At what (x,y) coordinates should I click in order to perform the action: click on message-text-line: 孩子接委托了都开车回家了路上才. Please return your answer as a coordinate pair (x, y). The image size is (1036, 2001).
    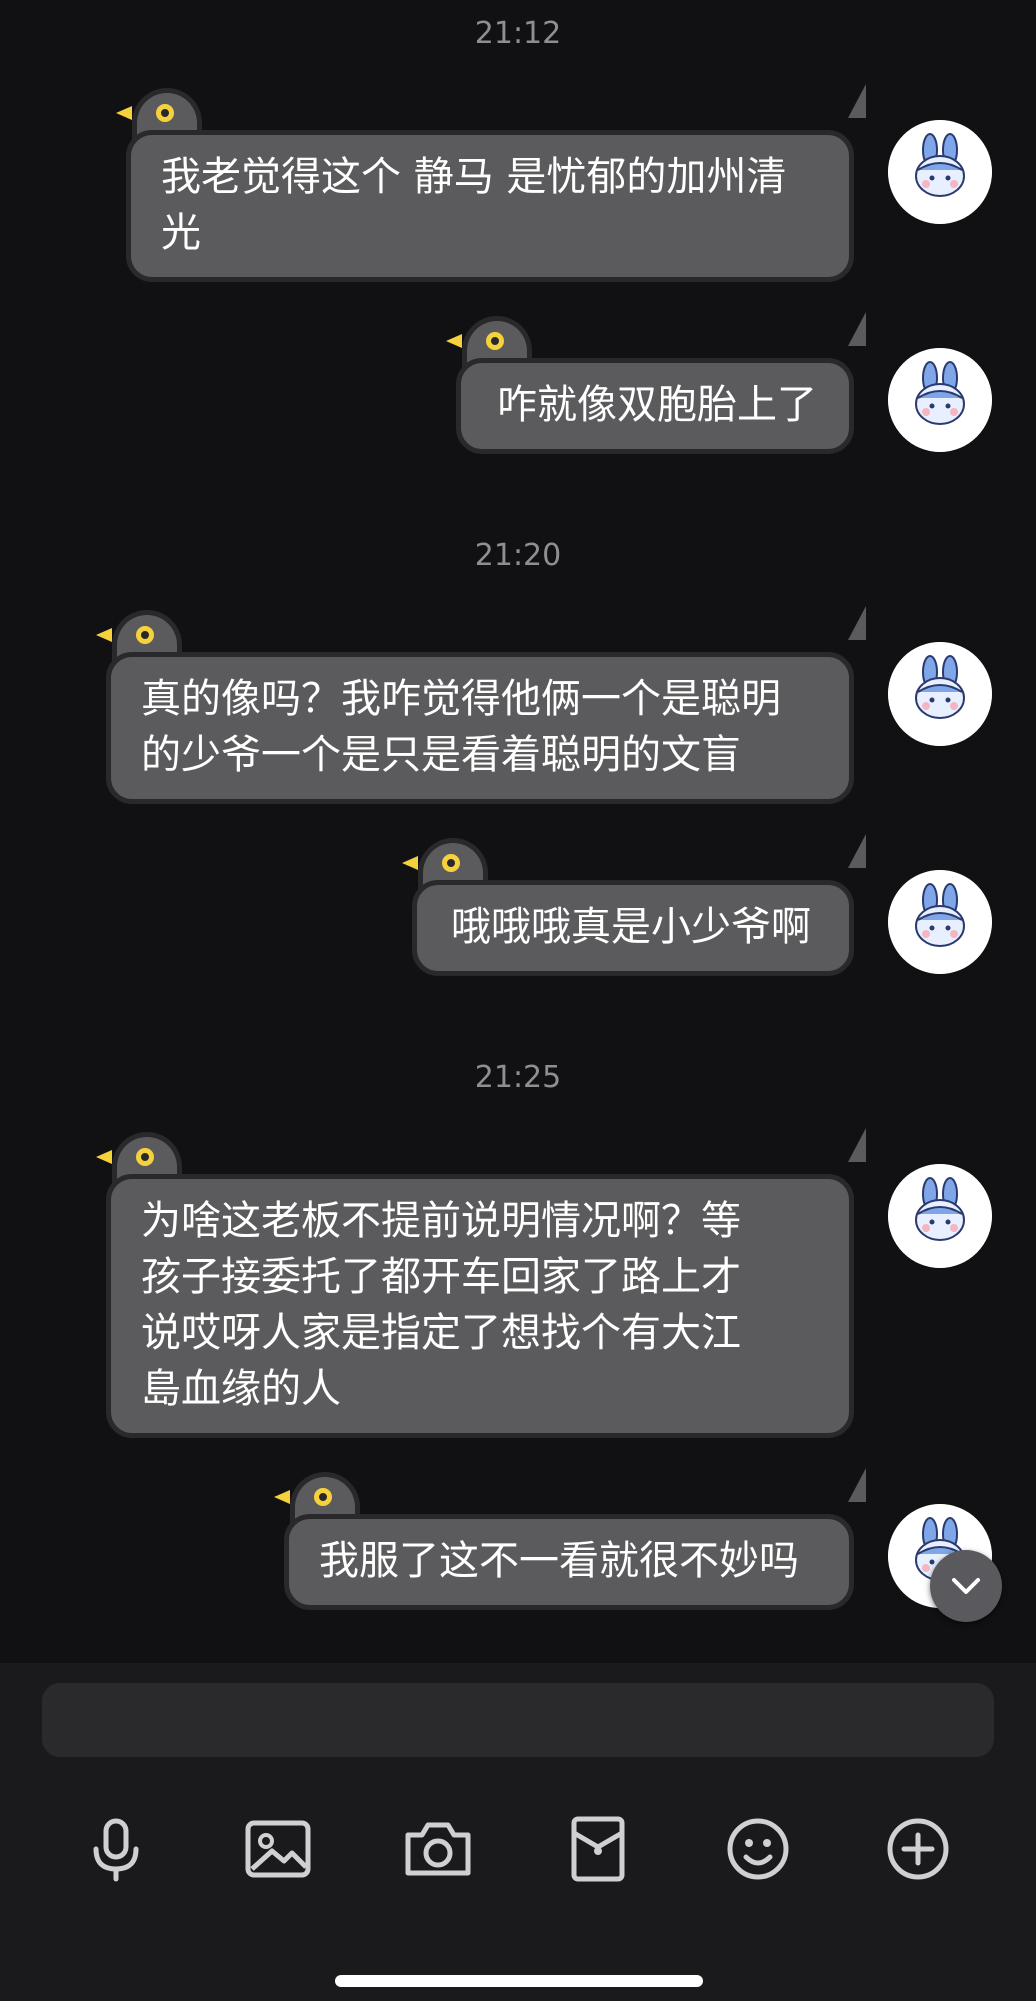
    Looking at the image, I should click on (441, 1277).